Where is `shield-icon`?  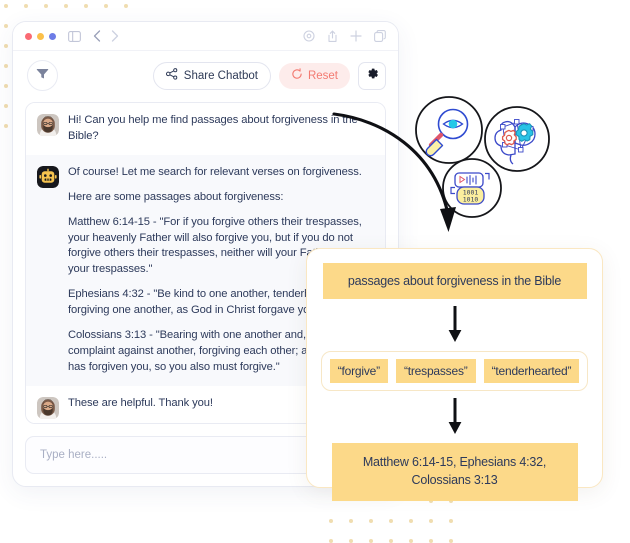 shield-icon is located at coordinates (309, 36).